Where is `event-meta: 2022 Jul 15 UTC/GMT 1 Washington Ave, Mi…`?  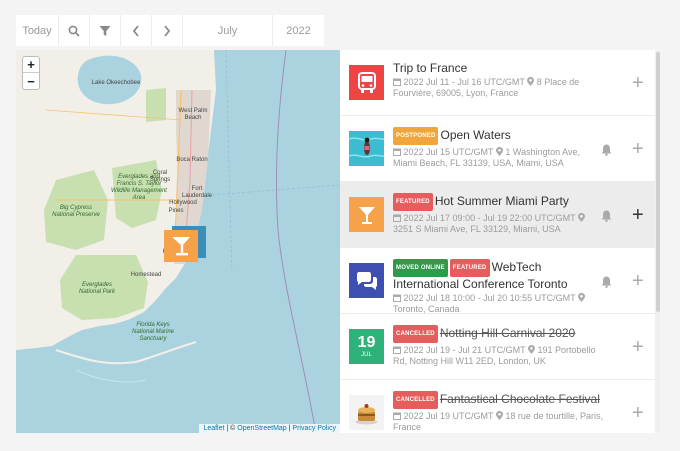 event-meta: 2022 Jul 15 UTC/GMT 1 Washington Ave, Mi… is located at coordinates (498, 158).